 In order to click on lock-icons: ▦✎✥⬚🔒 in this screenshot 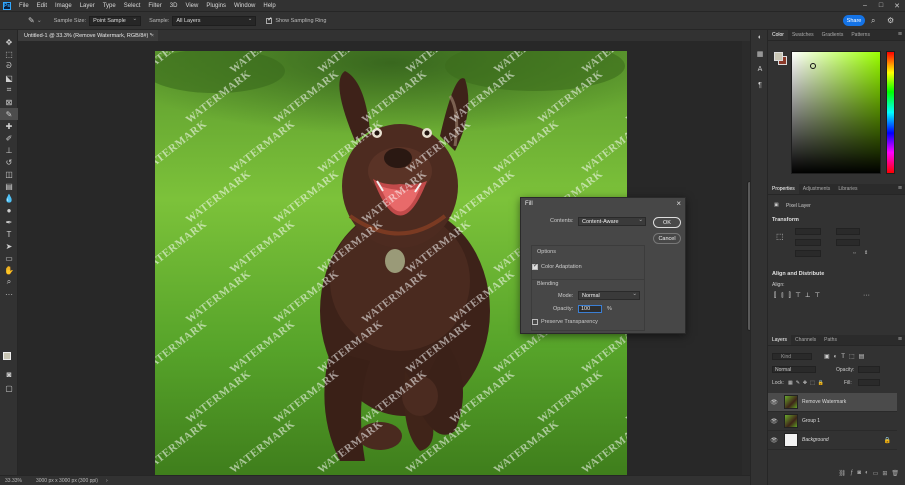, I will do `click(807, 383)`.